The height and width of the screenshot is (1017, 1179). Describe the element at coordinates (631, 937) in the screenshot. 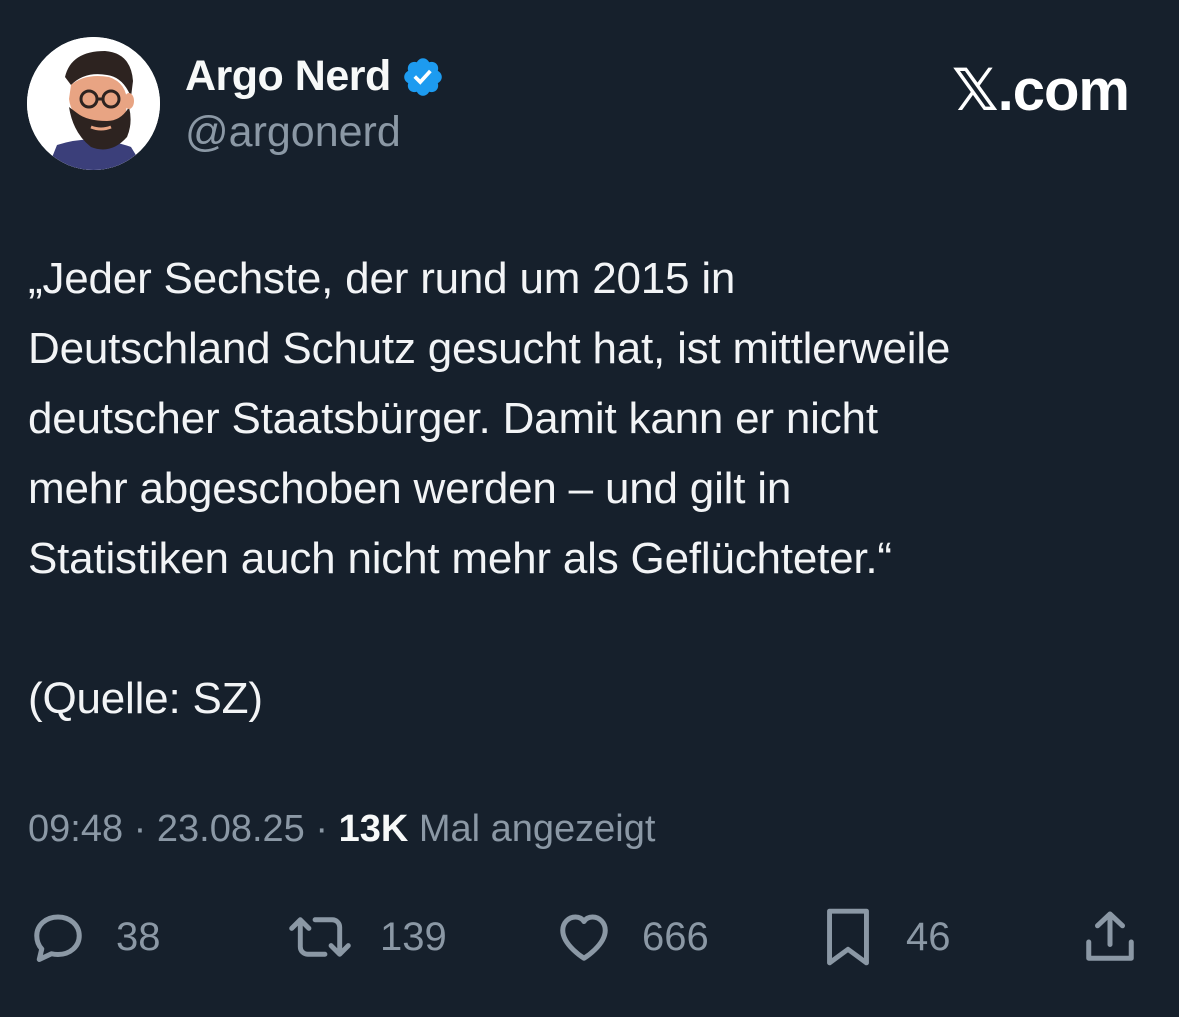

I see `like-button: 666` at that location.